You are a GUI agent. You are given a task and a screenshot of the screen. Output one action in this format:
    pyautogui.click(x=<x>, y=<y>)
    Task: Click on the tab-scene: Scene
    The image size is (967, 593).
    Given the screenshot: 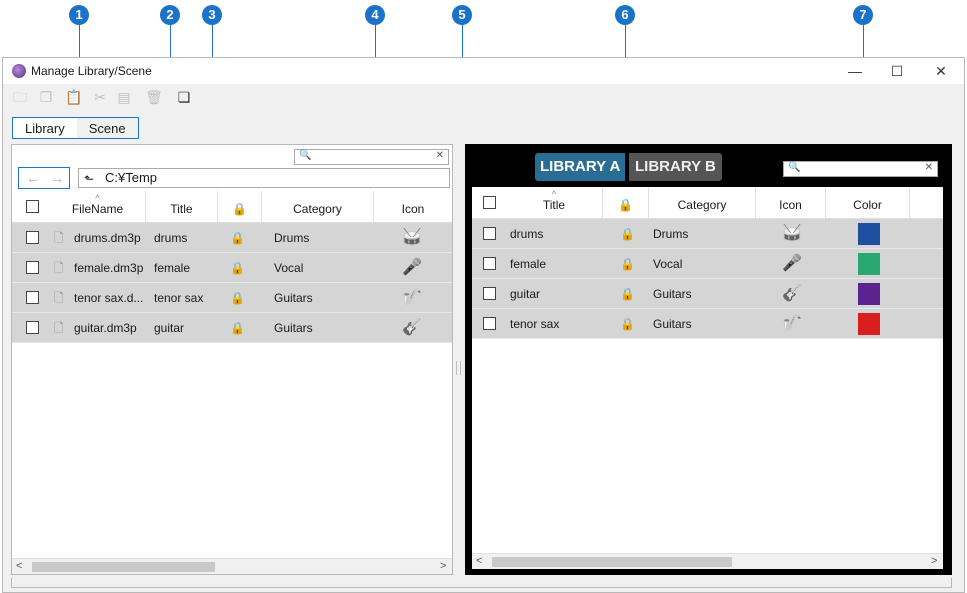 What is the action you would take?
    pyautogui.click(x=107, y=128)
    